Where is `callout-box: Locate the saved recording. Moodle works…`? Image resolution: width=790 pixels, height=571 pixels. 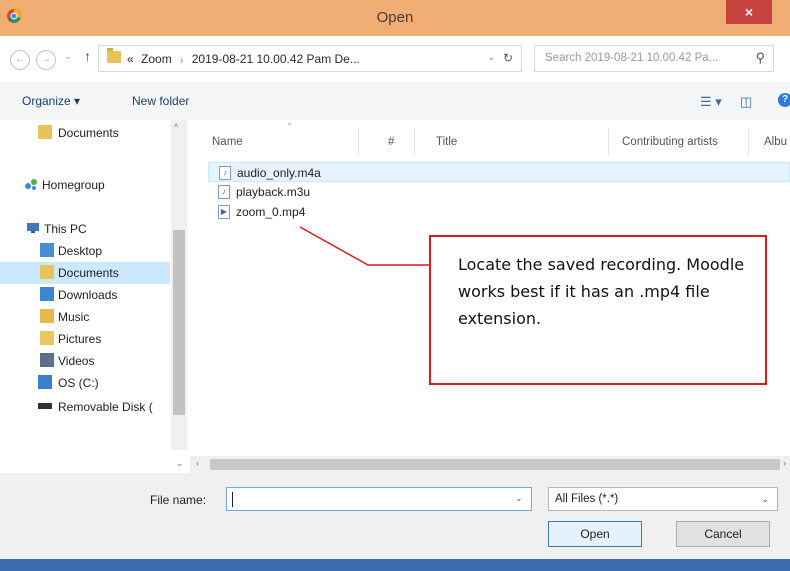
callout-box: Locate the saved recording. Moodle works… is located at coordinates (598, 310).